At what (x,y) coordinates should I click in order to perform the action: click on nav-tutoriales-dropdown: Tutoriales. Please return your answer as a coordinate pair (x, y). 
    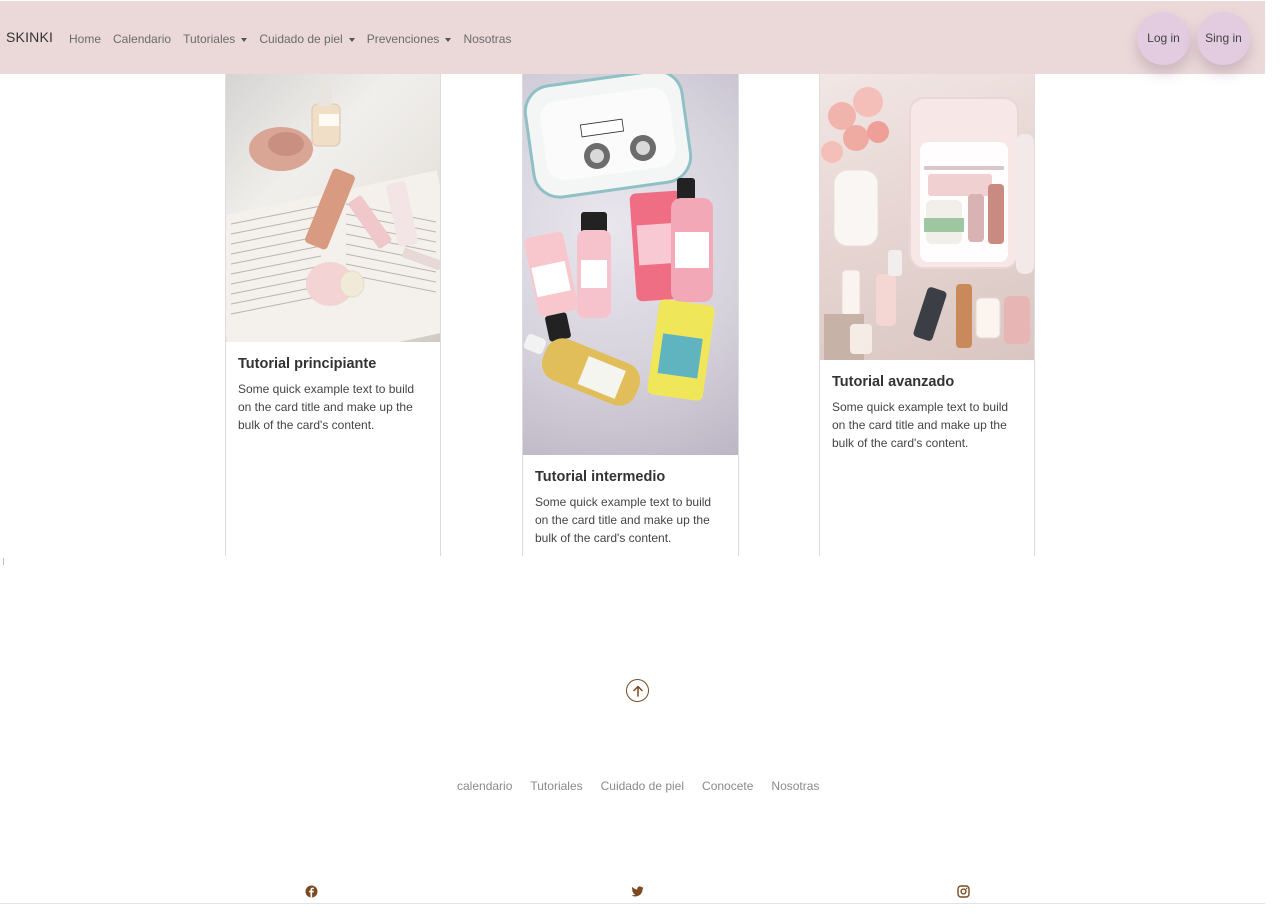
    Looking at the image, I should click on (215, 39).